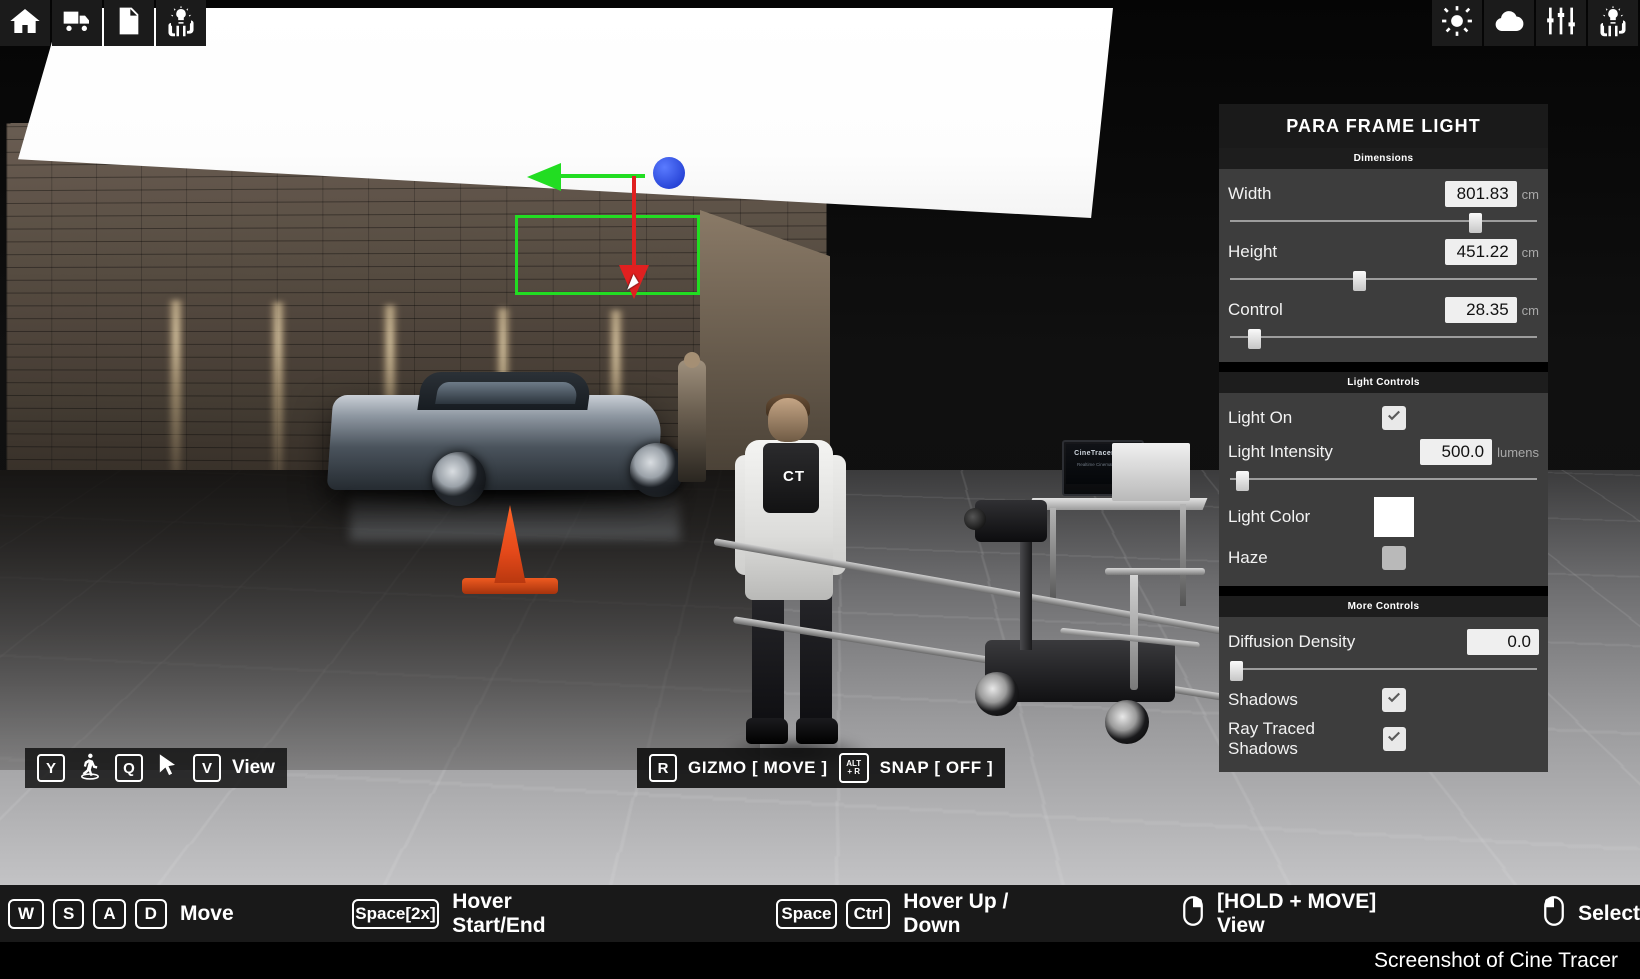 This screenshot has height=979, width=1640. I want to click on hud-view-label: View, so click(253, 767).